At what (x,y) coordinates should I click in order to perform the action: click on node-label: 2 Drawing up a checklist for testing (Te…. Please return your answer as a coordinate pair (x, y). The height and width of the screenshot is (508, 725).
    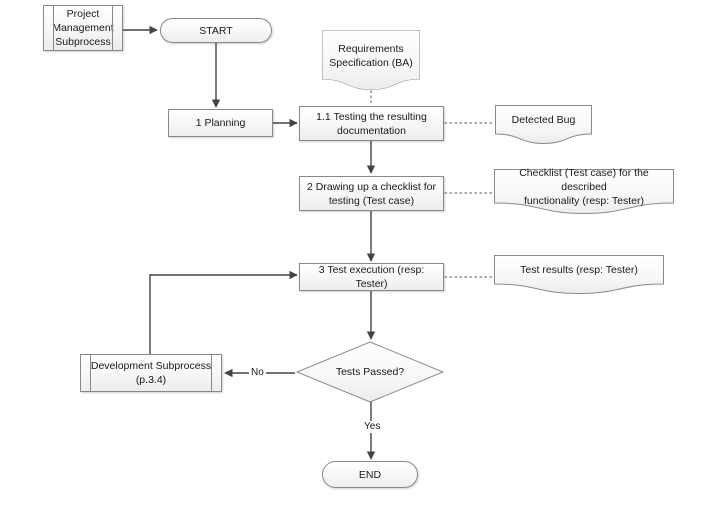
    Looking at the image, I should click on (371, 193).